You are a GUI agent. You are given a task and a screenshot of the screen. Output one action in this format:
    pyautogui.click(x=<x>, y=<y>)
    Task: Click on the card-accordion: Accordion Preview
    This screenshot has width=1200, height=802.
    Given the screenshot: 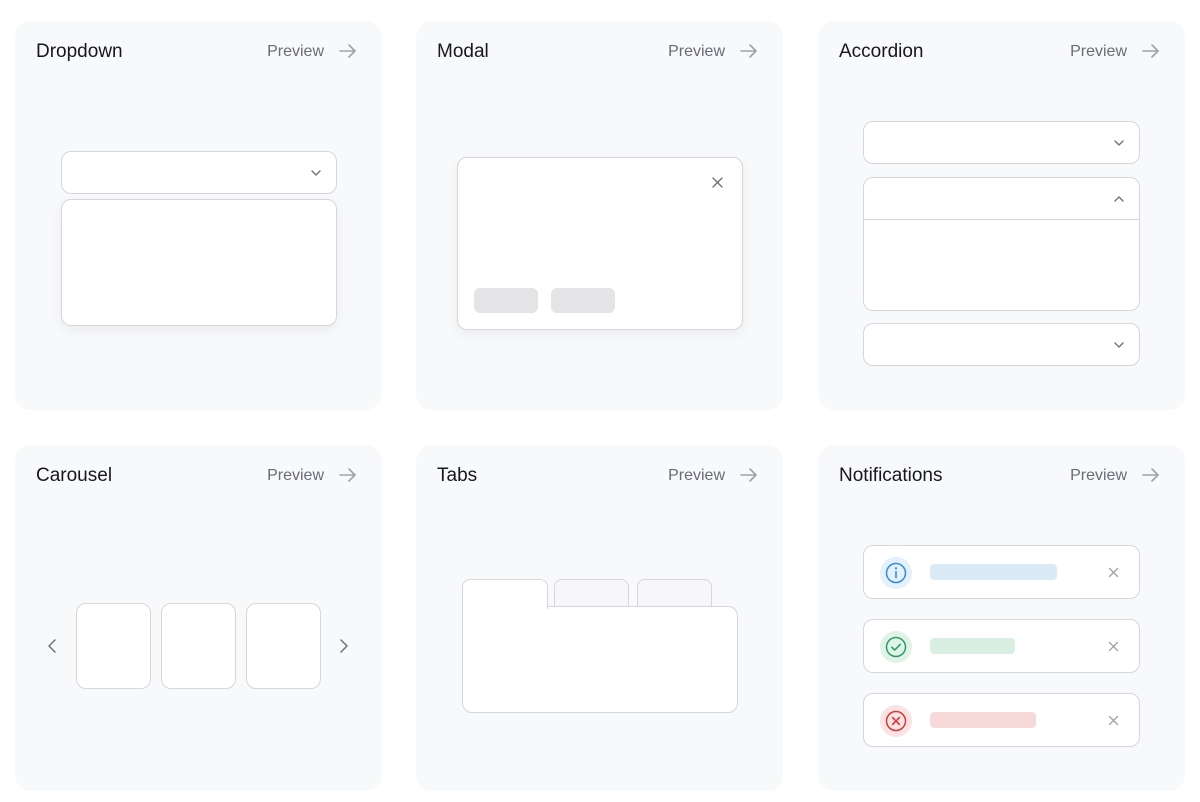 What is the action you would take?
    pyautogui.click(x=1001, y=215)
    